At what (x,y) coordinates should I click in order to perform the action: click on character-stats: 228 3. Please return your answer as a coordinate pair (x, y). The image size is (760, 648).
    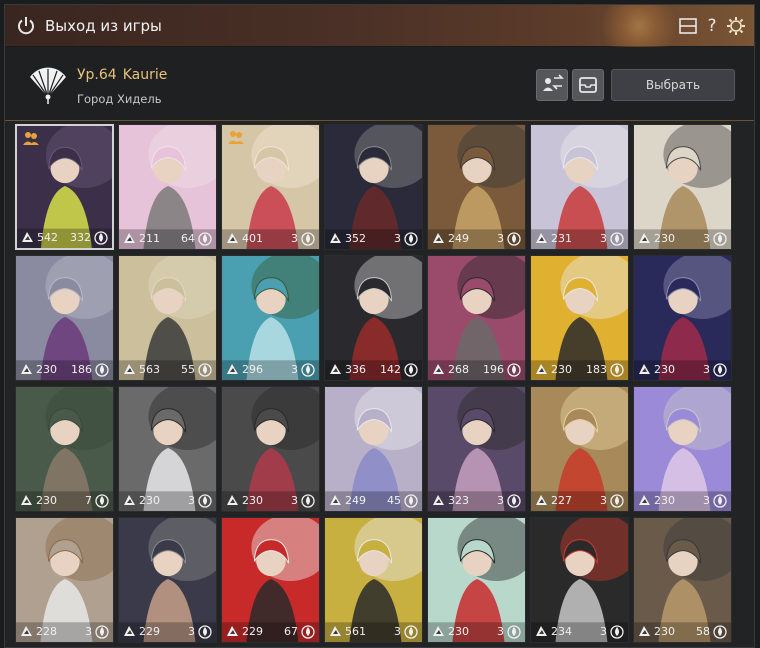
    Looking at the image, I should click on (64, 632).